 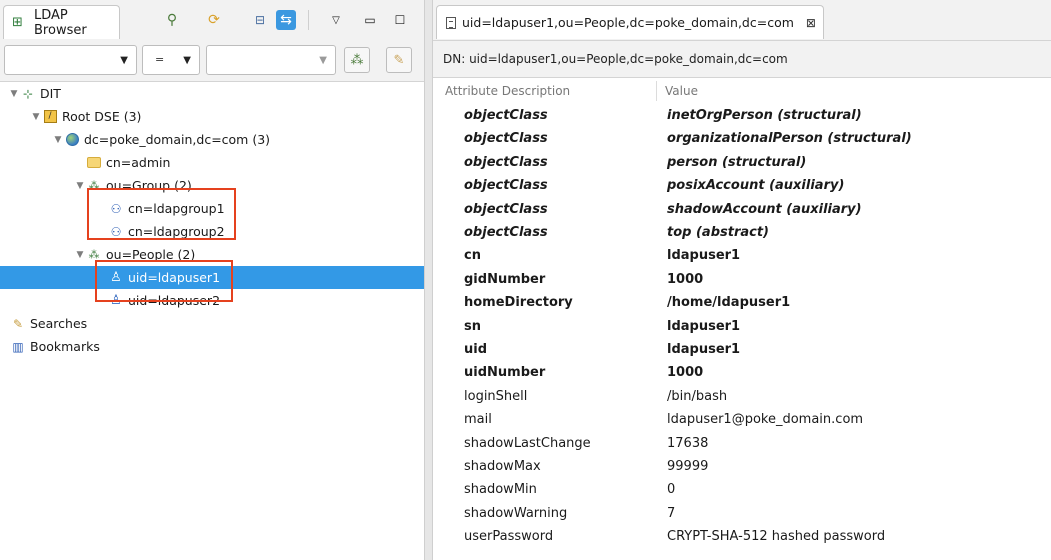 What do you see at coordinates (729, 303) in the screenshot?
I see `value-cell: /home/ldapuser1` at bounding box center [729, 303].